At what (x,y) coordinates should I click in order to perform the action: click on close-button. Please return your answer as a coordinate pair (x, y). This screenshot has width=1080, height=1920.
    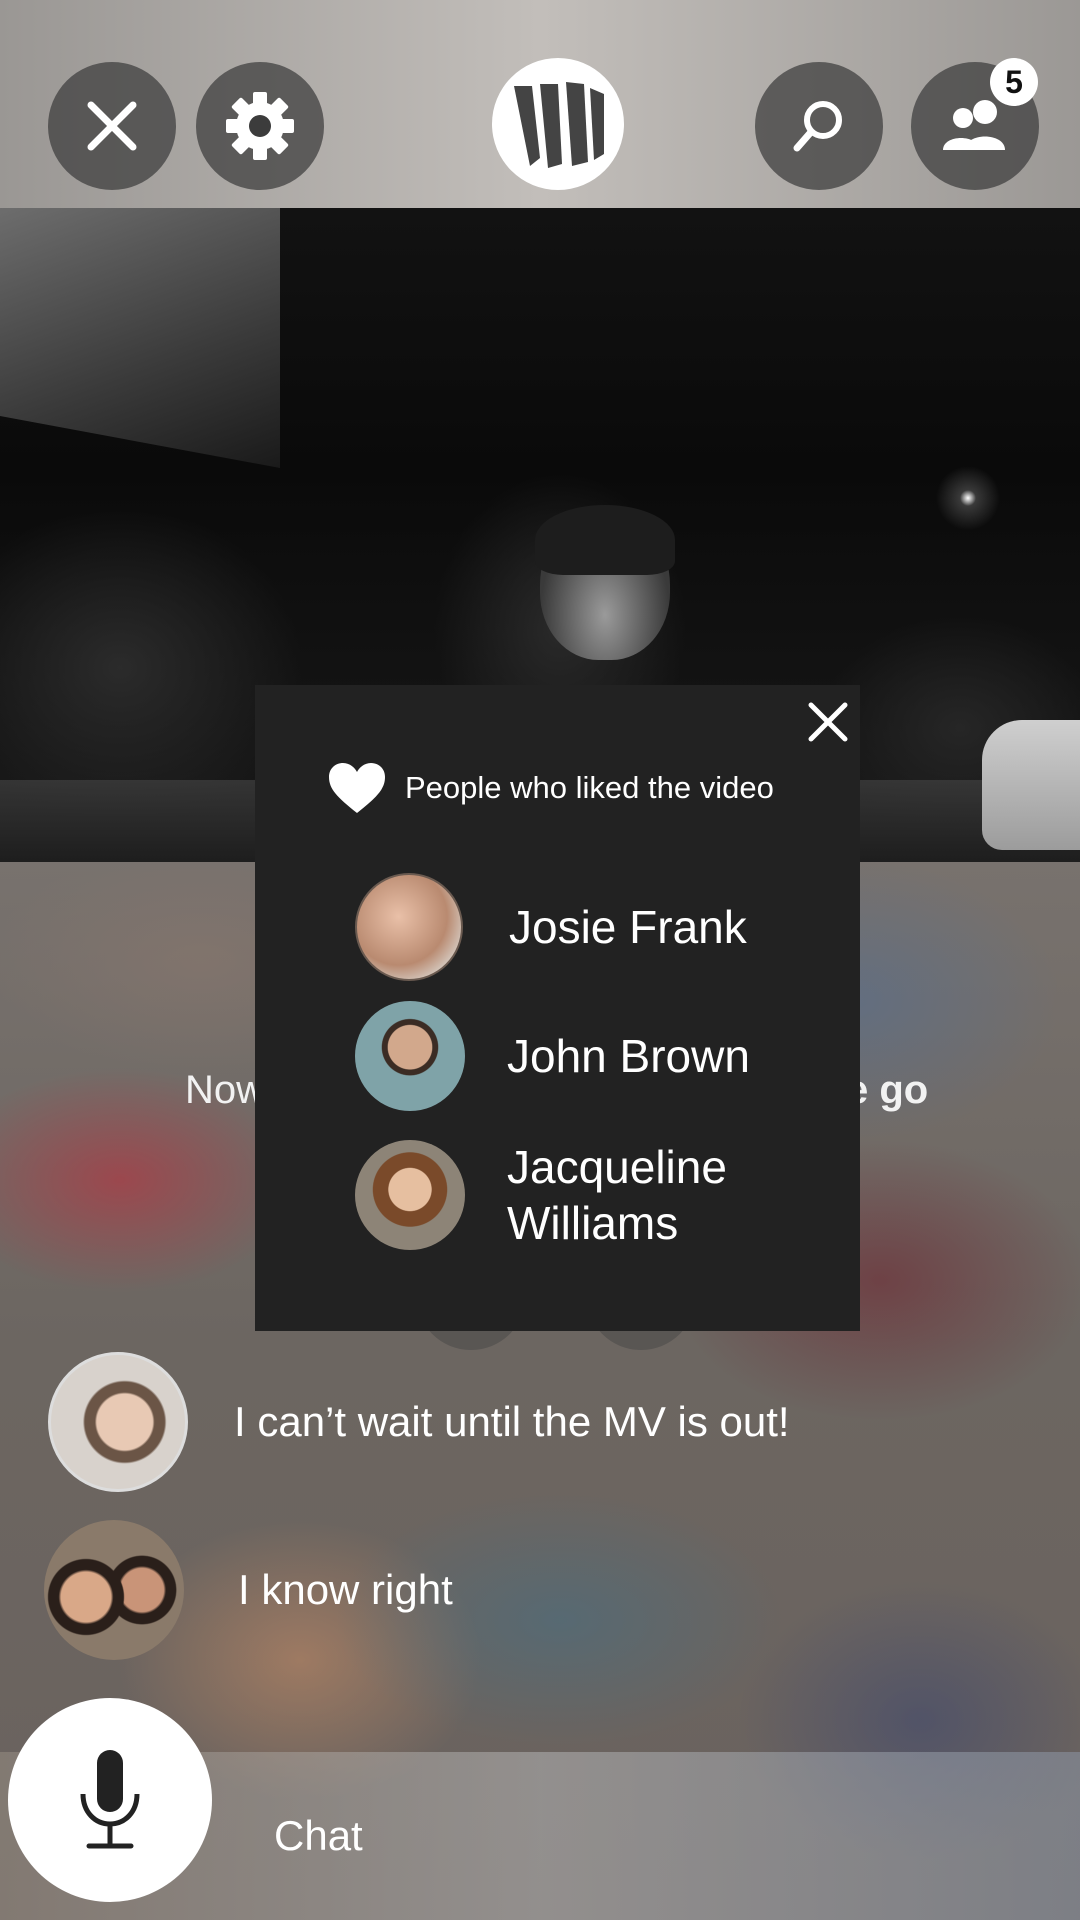
    Looking at the image, I should click on (112, 126).